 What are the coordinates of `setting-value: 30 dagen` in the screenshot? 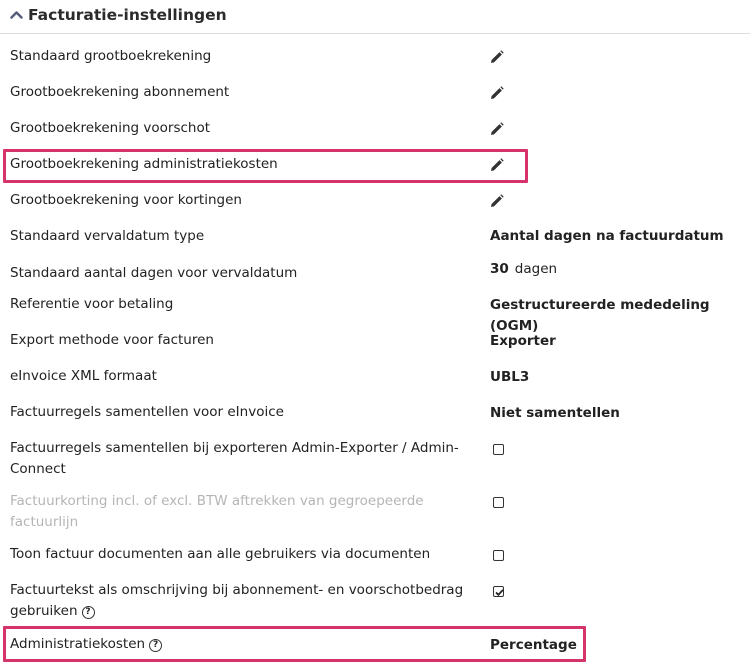 It's located at (523, 269).